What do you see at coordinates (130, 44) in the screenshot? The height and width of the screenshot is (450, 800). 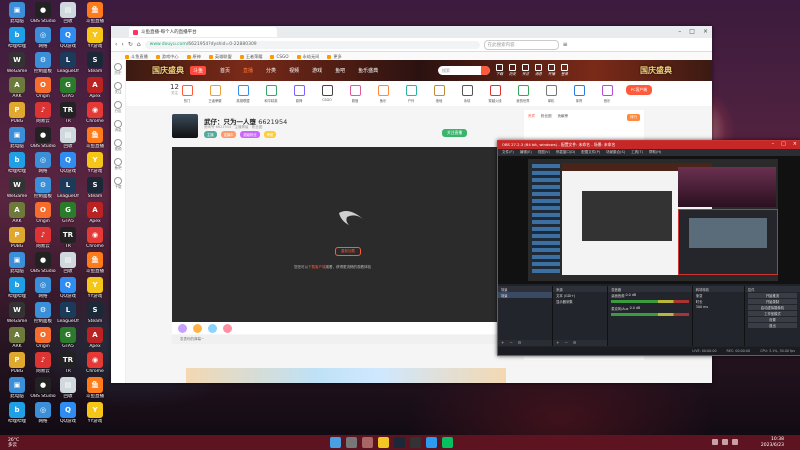 I see `refresh-icon: ↻` at bounding box center [130, 44].